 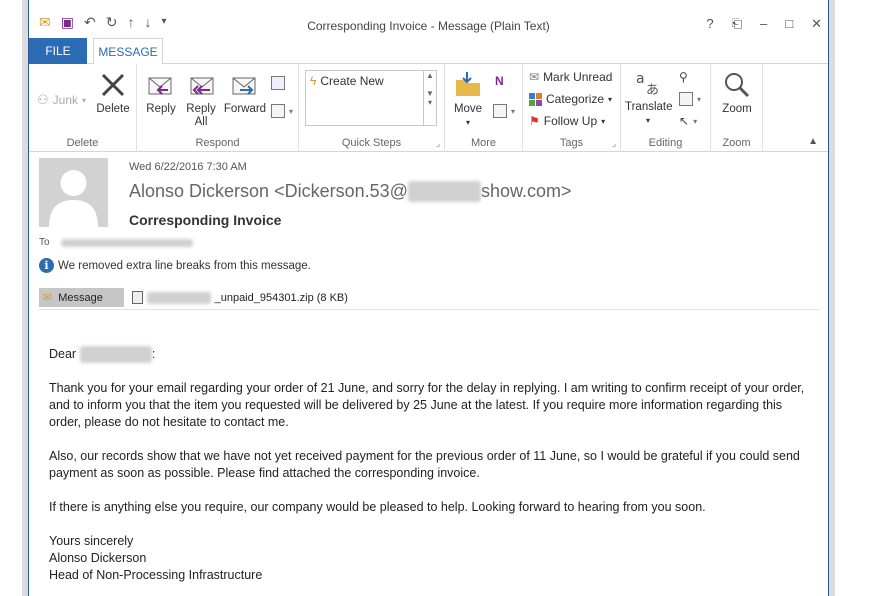 What do you see at coordinates (153, 354) in the screenshot?
I see `greeting-end: :` at bounding box center [153, 354].